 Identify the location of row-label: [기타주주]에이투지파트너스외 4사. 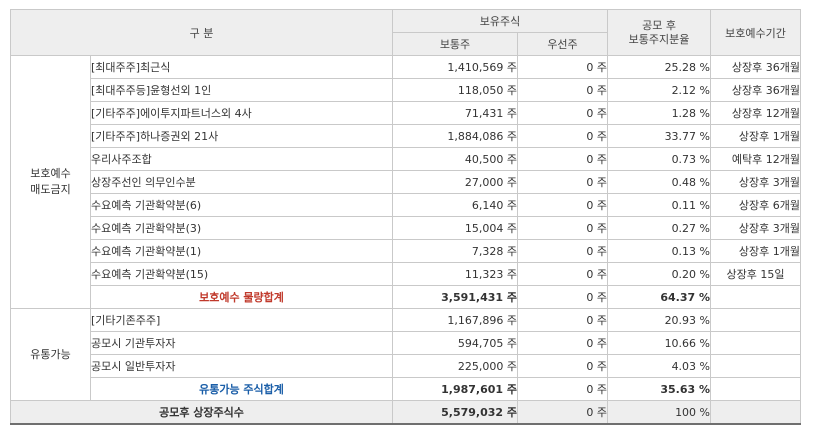
(241, 113).